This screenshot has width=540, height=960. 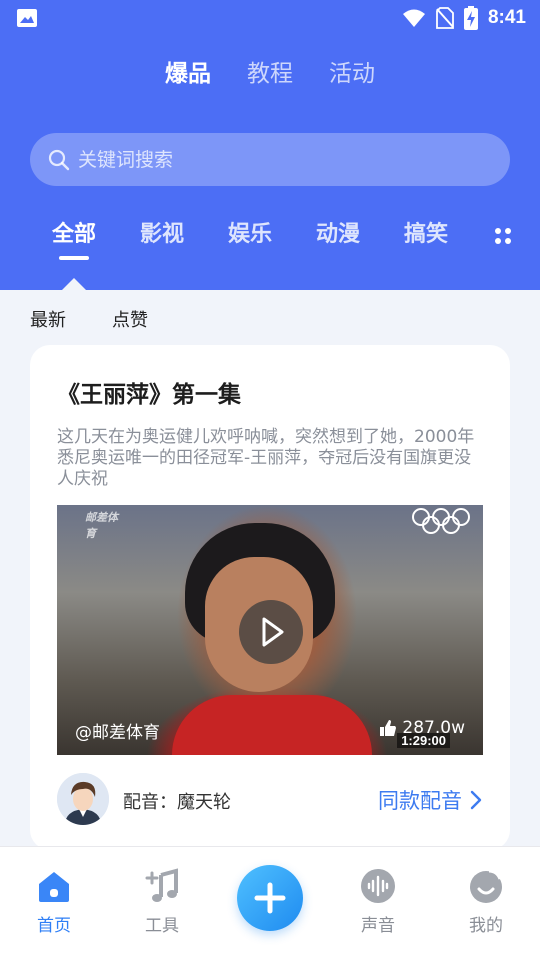 I want to click on home-icon, so click(x=54, y=887).